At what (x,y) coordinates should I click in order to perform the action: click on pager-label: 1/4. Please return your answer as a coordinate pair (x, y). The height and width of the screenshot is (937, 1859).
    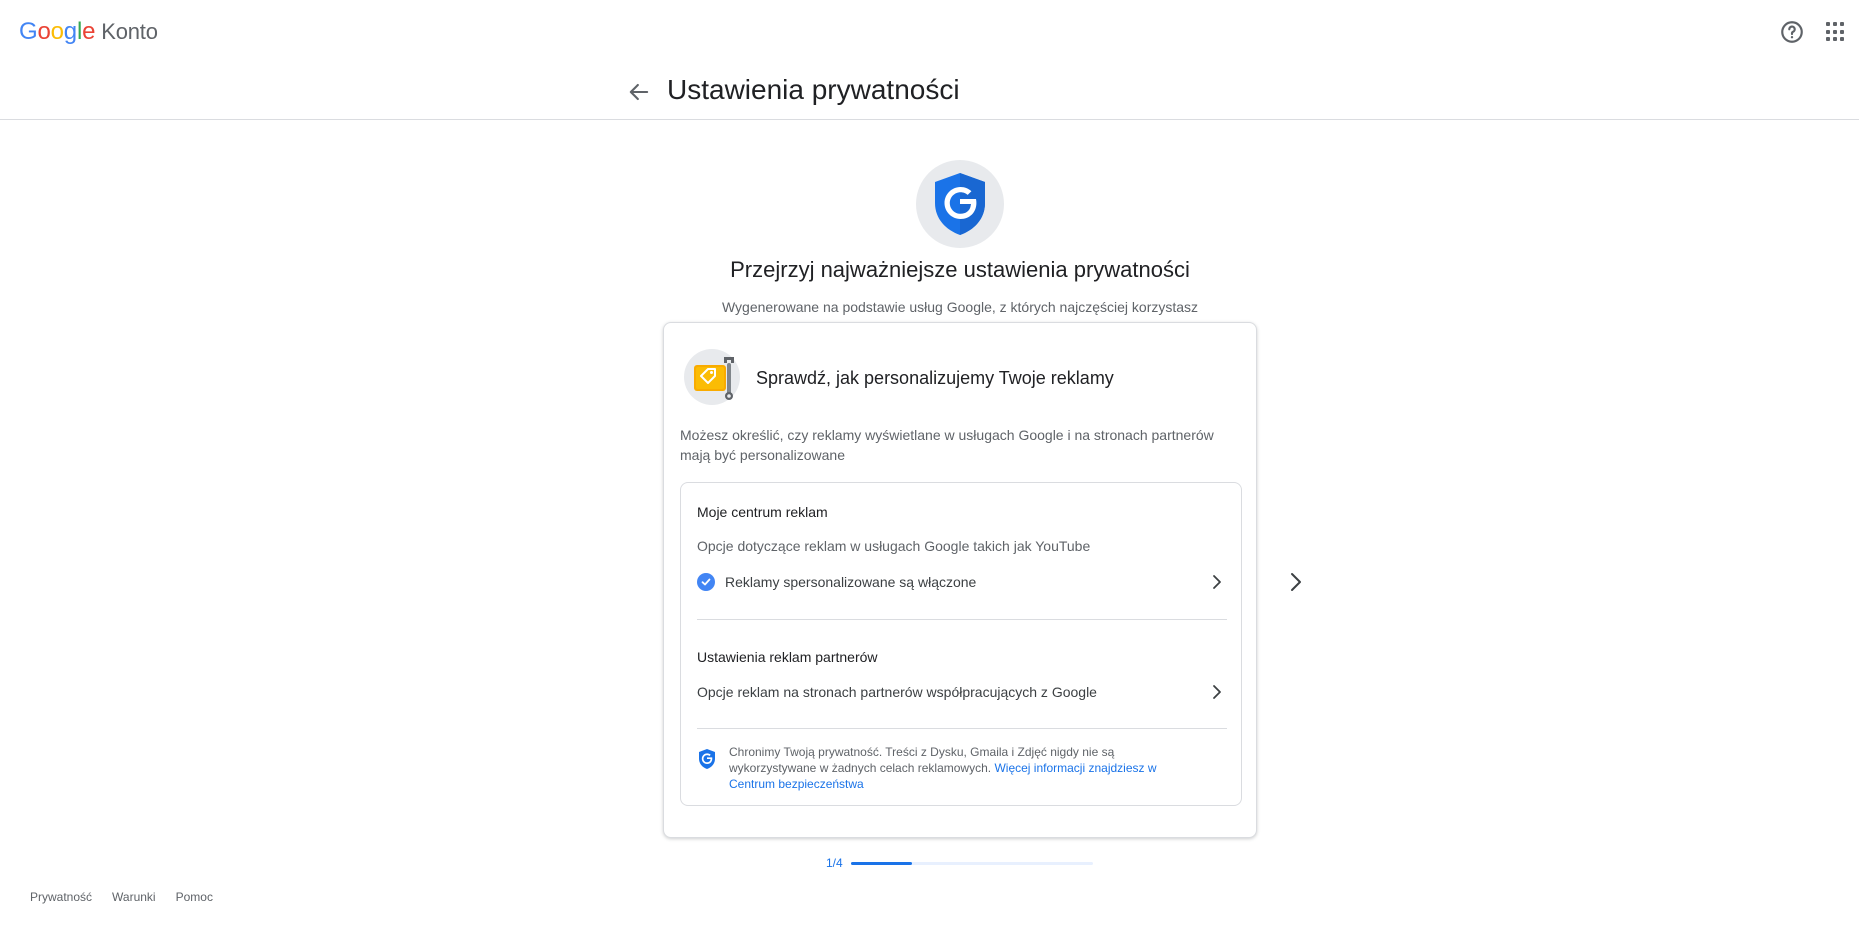
    Looking at the image, I should click on (834, 863).